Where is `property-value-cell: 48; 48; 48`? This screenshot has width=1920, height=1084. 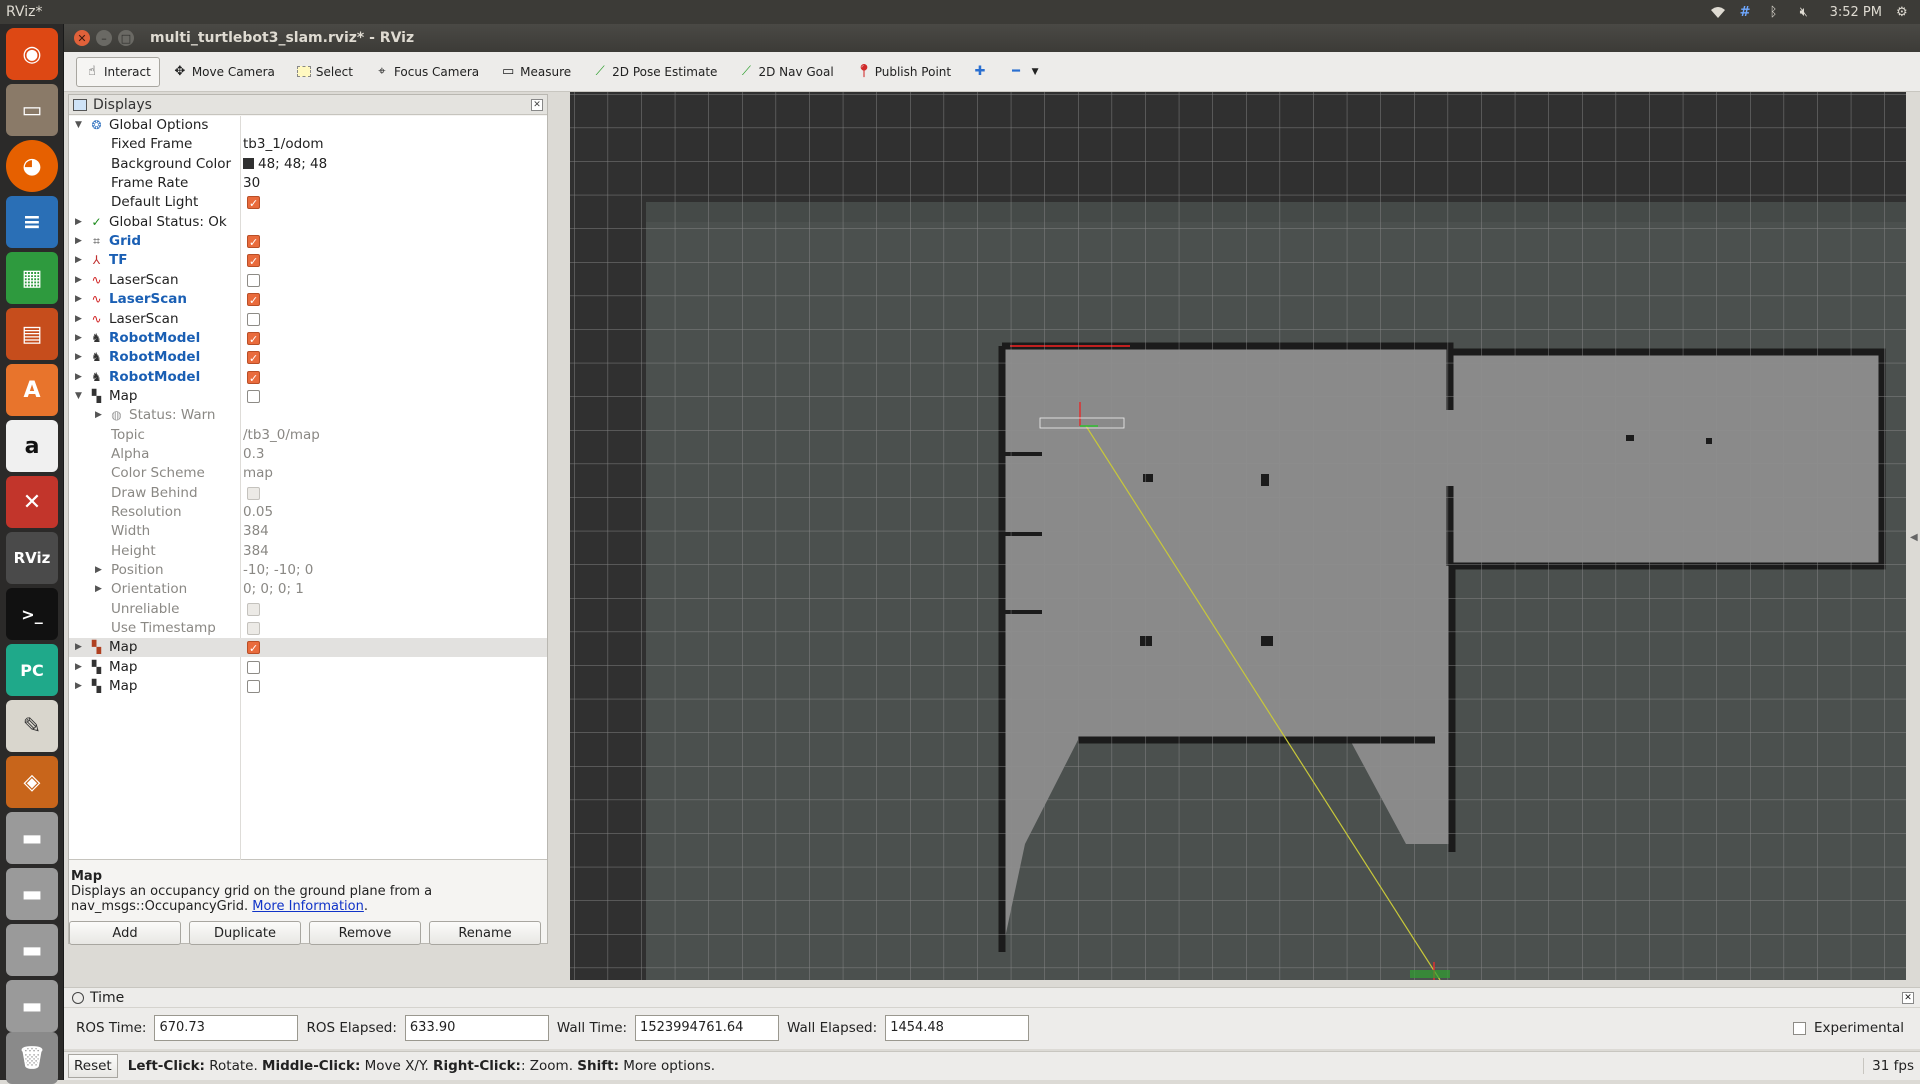 property-value-cell: 48; 48; 48 is located at coordinates (285, 164).